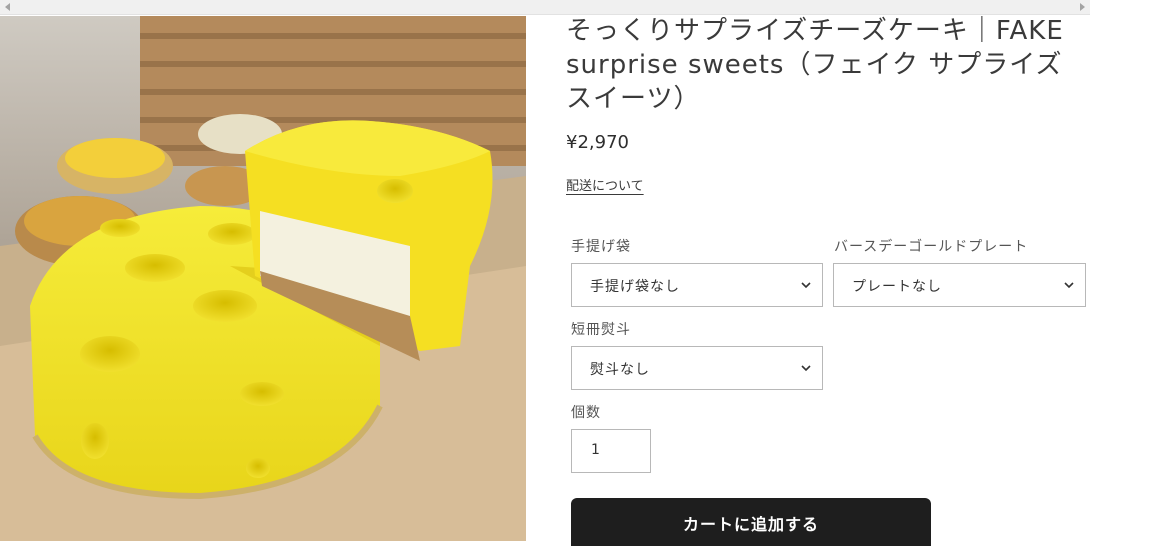 The width and height of the screenshot is (1162, 546). Describe the element at coordinates (620, 370) in the screenshot. I see `noshi-select-value: 熨斗なし` at that location.